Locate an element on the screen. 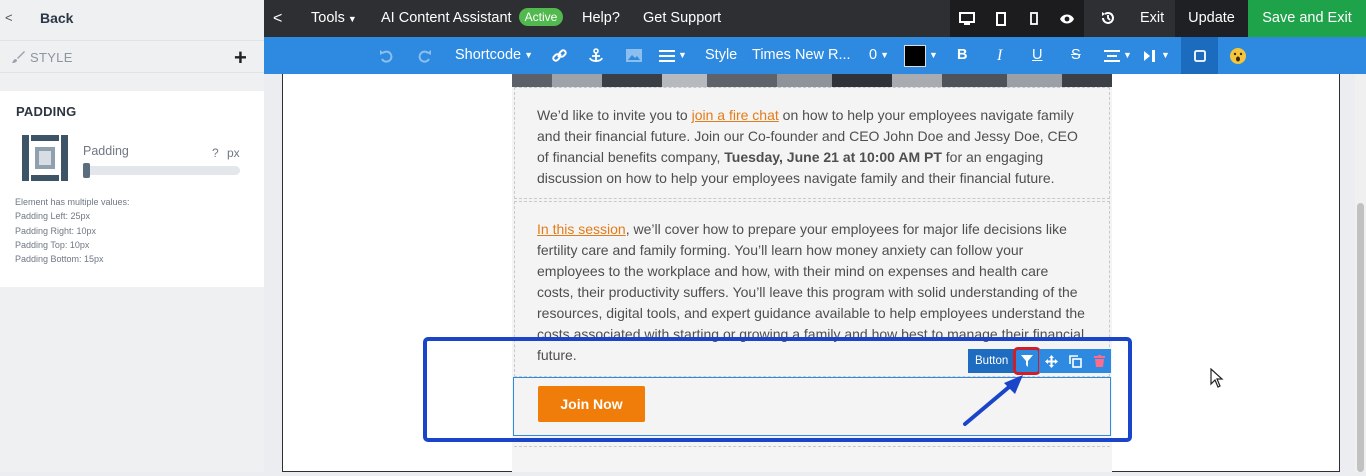  scrollbar-thumb is located at coordinates (1360, 337).